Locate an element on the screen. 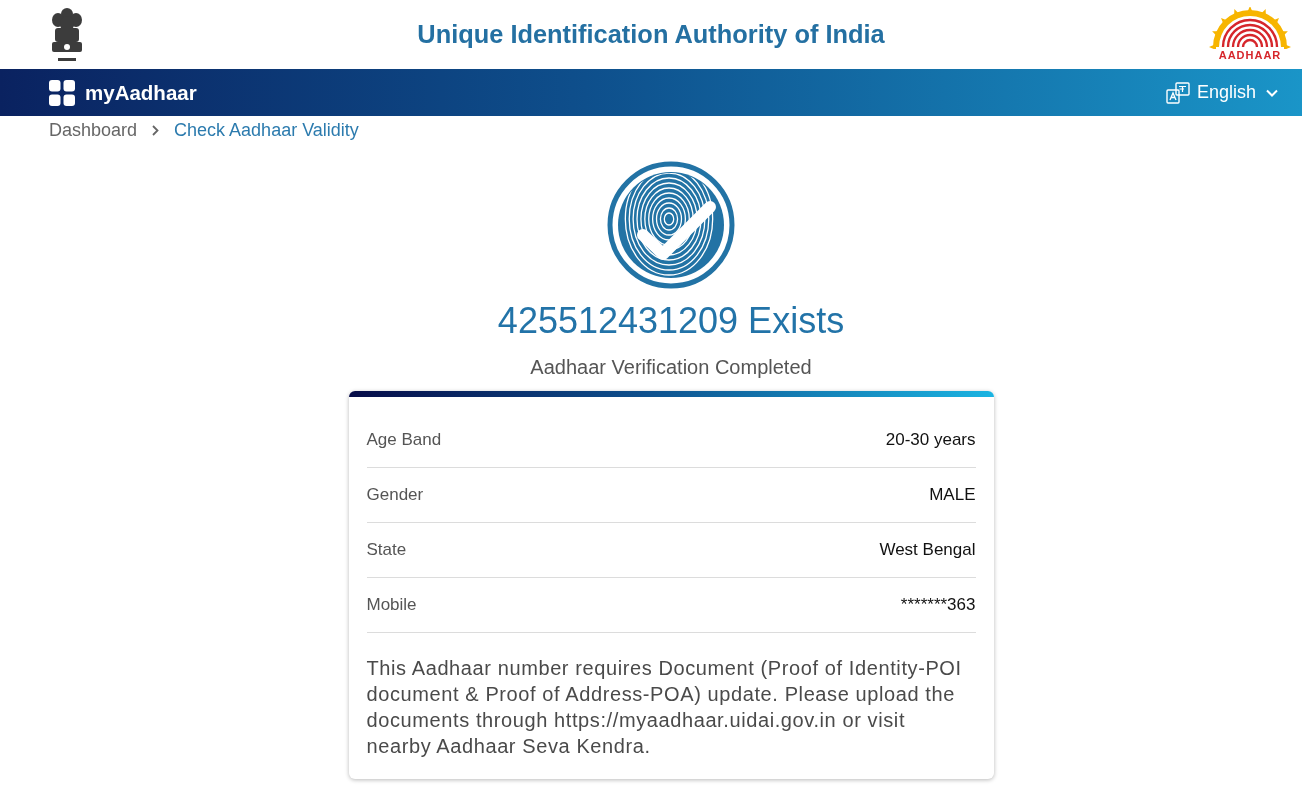 This screenshot has height=800, width=1302. translate-icon is located at coordinates (1177, 92).